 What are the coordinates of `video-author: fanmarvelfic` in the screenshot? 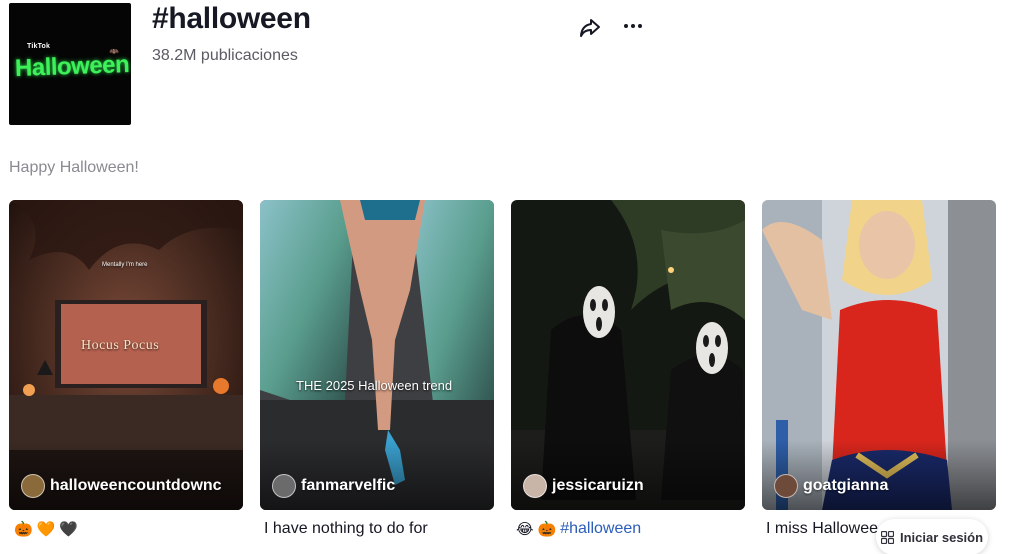 It's located at (333, 486).